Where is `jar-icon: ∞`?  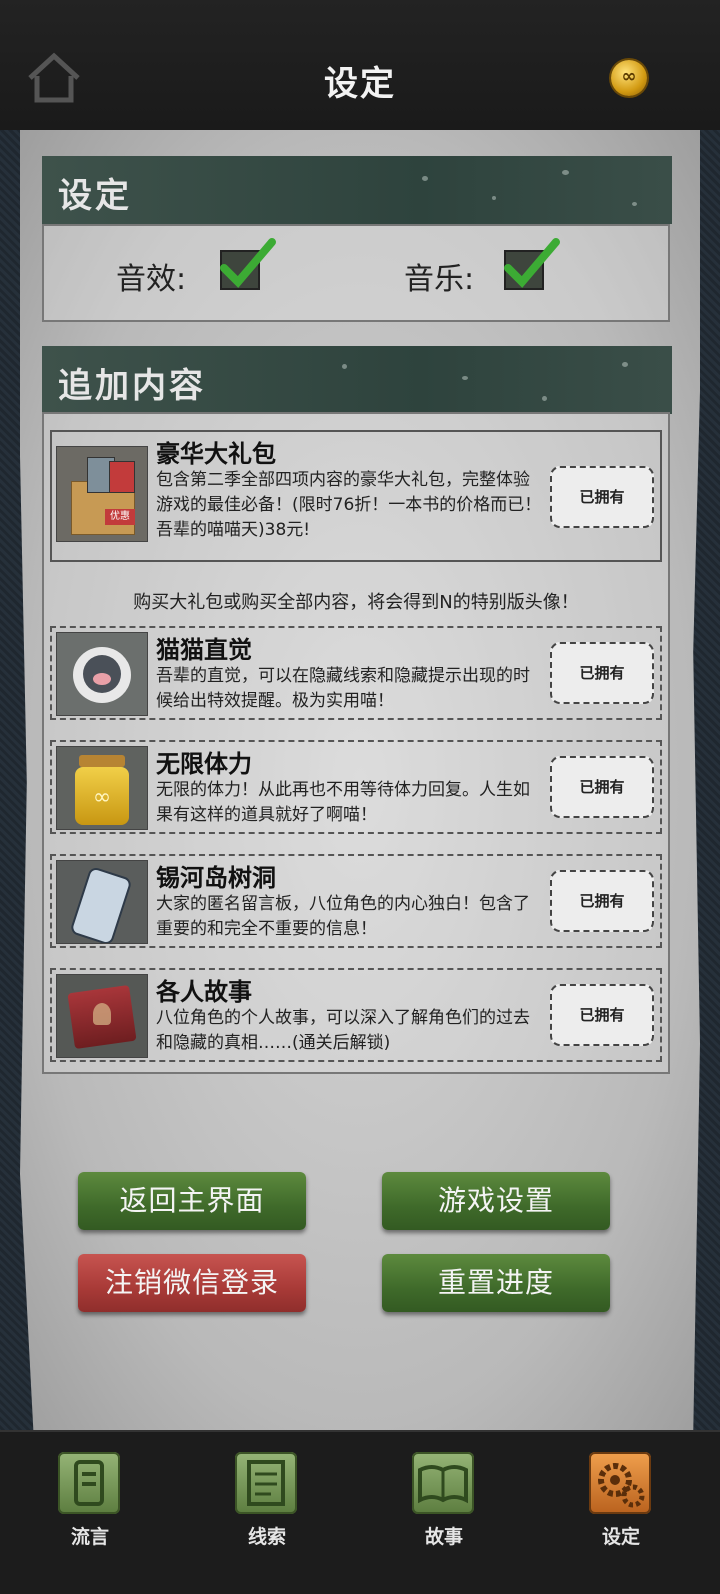
jar-icon: ∞ is located at coordinates (102, 788).